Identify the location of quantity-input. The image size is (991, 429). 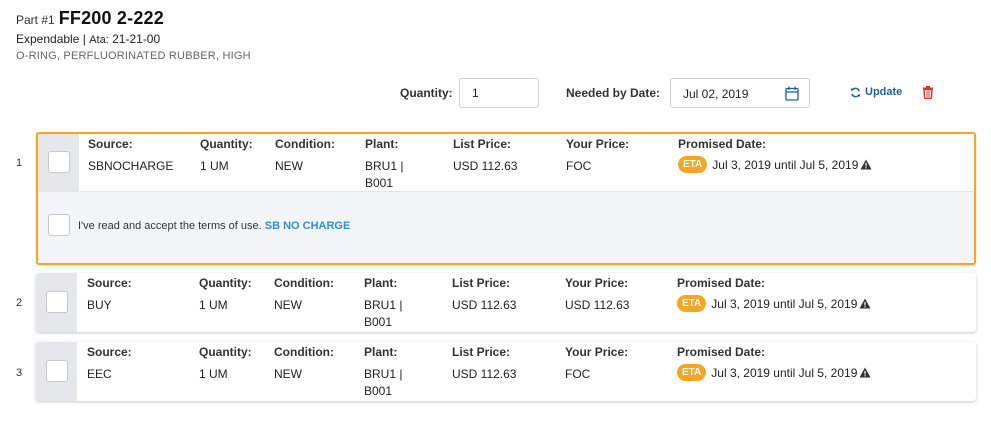
(499, 93).